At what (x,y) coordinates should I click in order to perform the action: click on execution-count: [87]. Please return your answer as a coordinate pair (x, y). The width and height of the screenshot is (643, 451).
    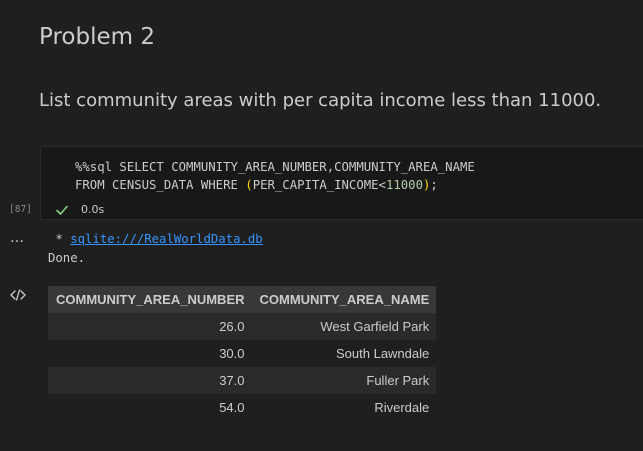
    Looking at the image, I should click on (20, 209).